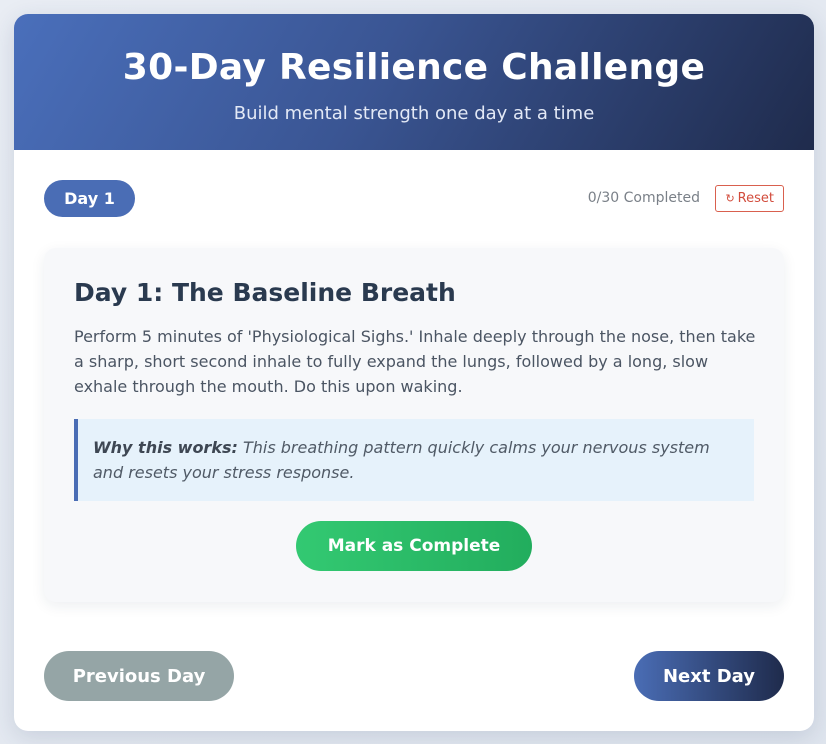  What do you see at coordinates (755, 198) in the screenshot?
I see `reset-label: Reset` at bounding box center [755, 198].